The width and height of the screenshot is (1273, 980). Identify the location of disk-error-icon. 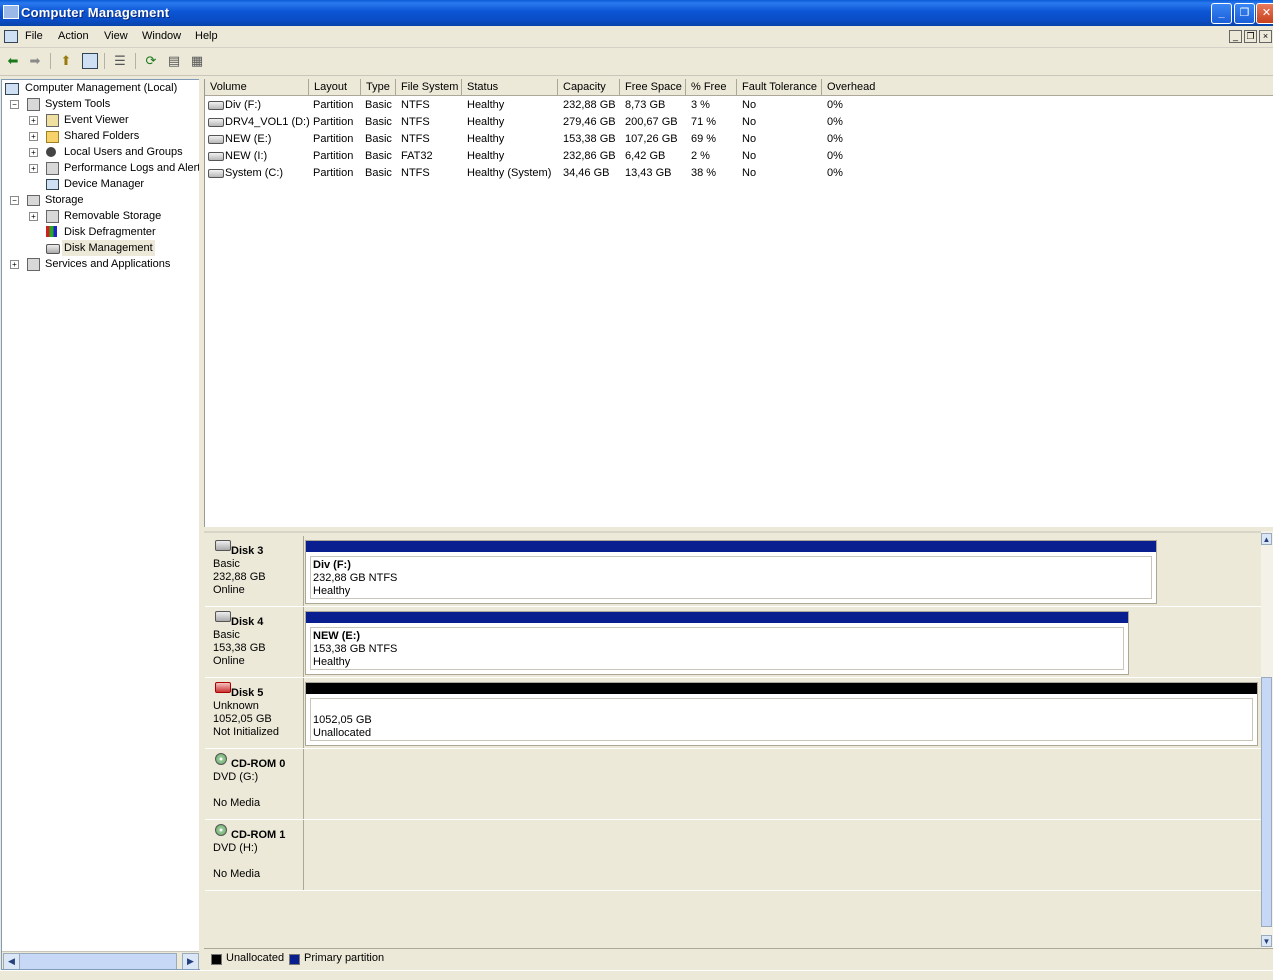
(223, 687).